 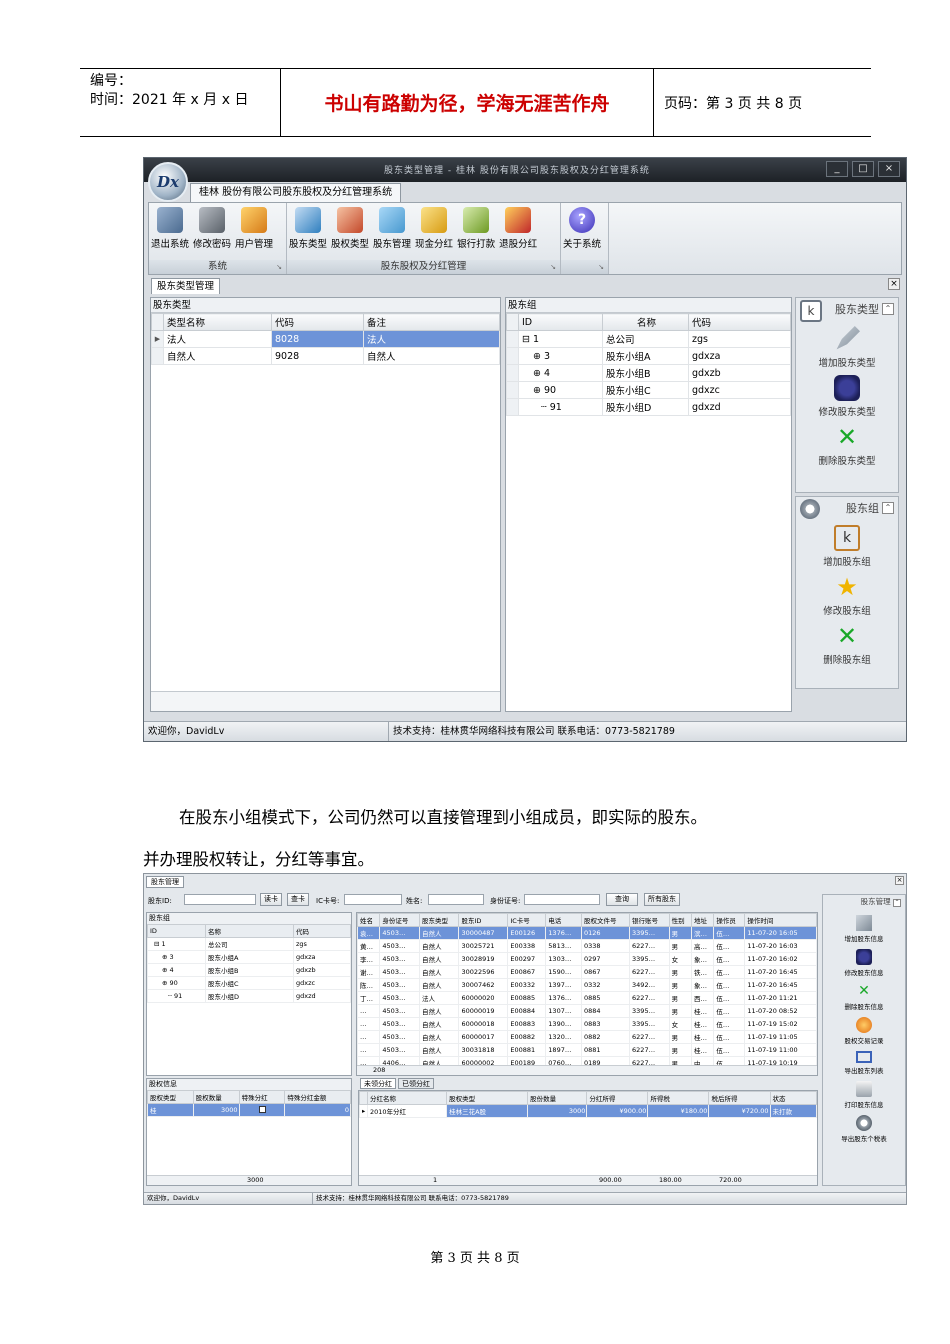 I want to click on expand-icon: ⊕, so click(x=537, y=390).